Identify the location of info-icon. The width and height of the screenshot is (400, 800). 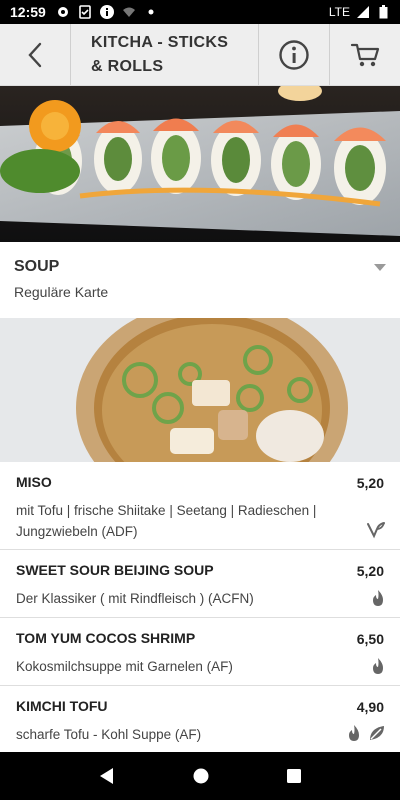
(106, 12).